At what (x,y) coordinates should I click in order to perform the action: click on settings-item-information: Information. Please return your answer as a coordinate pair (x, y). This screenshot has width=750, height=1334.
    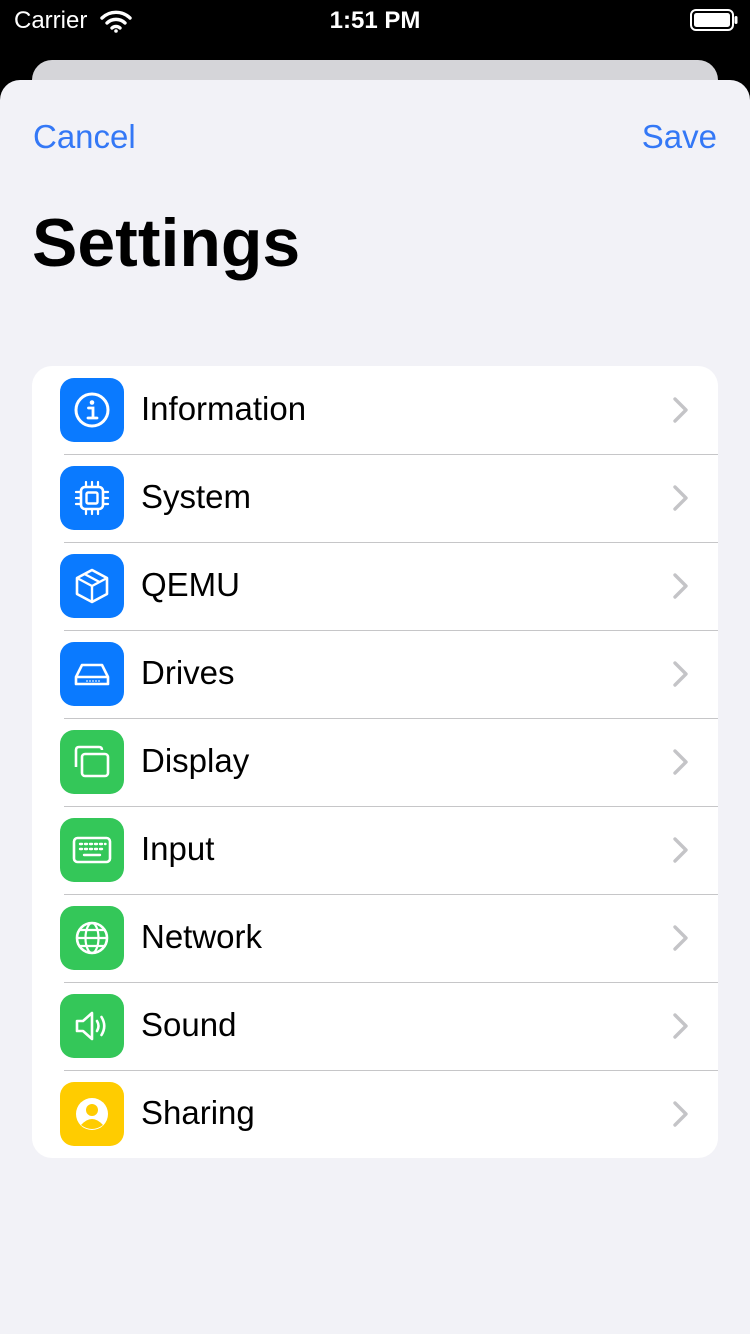
    Looking at the image, I should click on (375, 410).